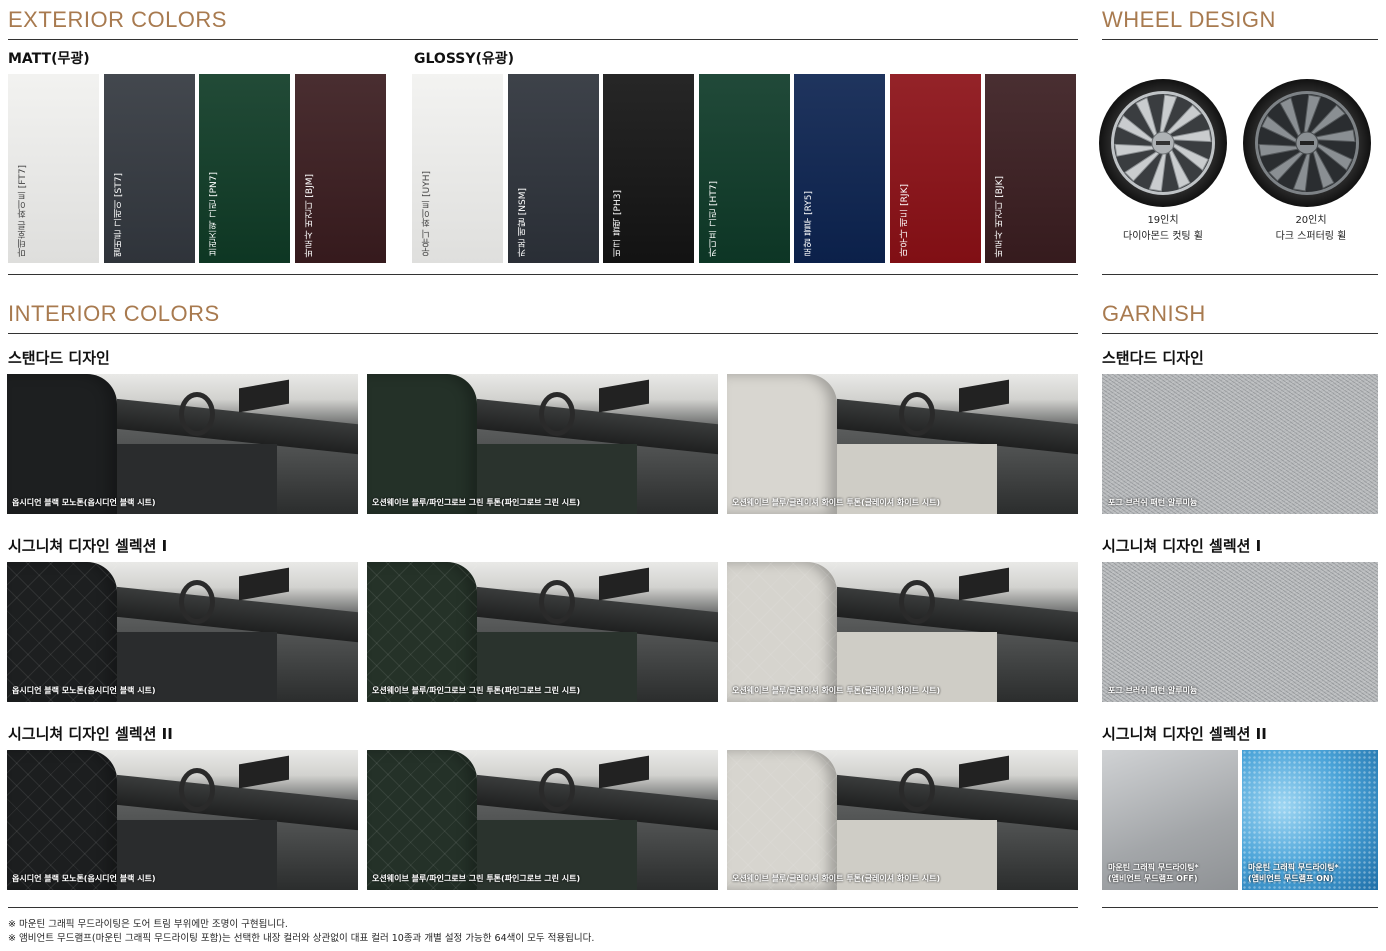 The height and width of the screenshot is (951, 1386). Describe the element at coordinates (744, 168) in the screenshot. I see `color-swatch: 카디프 그린 [HT7]` at that location.